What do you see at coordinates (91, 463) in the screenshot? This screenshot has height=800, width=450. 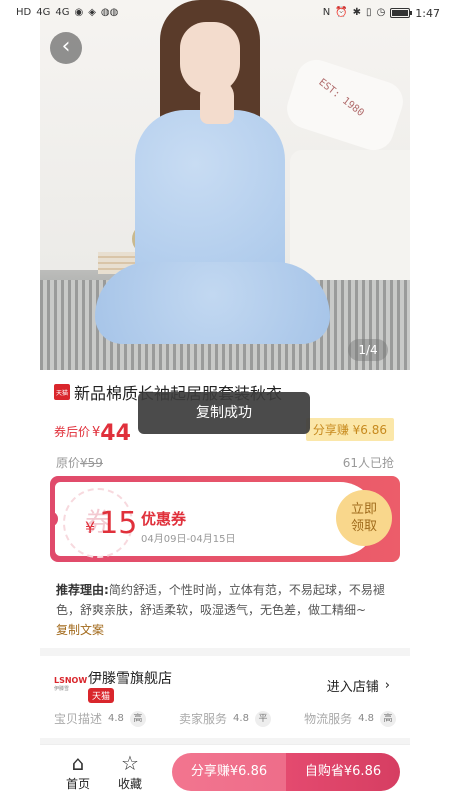 I see `original-price: ¥59` at bounding box center [91, 463].